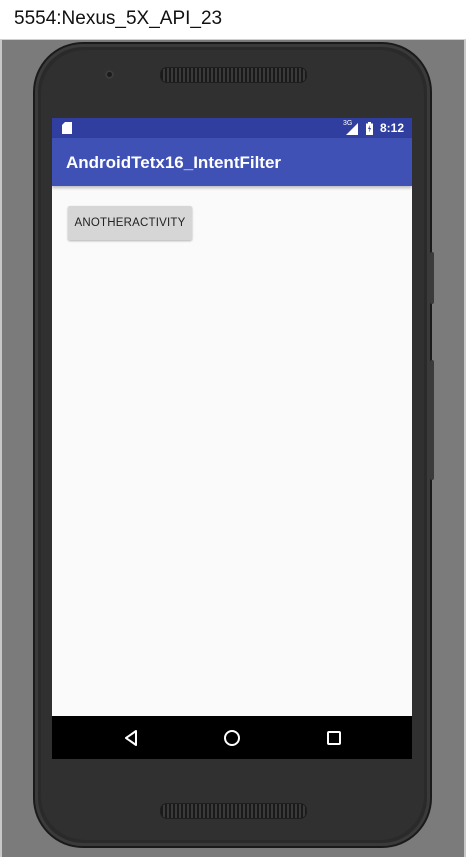 This screenshot has height=857, width=466. Describe the element at coordinates (233, 811) in the screenshot. I see `bottom-speaker-grille` at that location.